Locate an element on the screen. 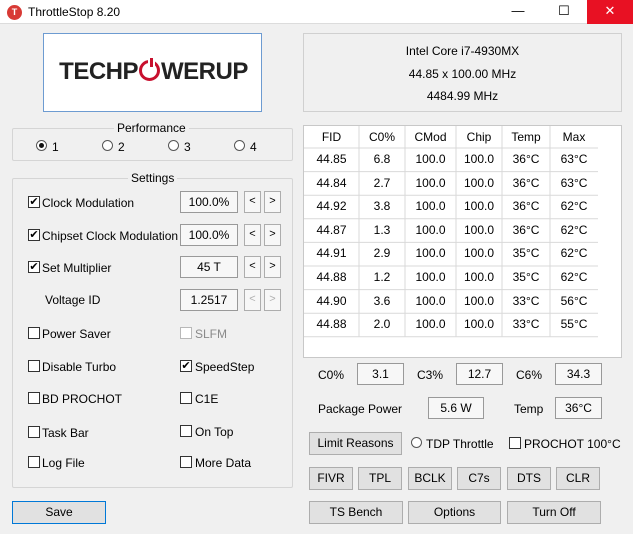 The image size is (633, 534). chipset-modulation-decrease: < is located at coordinates (252, 235).